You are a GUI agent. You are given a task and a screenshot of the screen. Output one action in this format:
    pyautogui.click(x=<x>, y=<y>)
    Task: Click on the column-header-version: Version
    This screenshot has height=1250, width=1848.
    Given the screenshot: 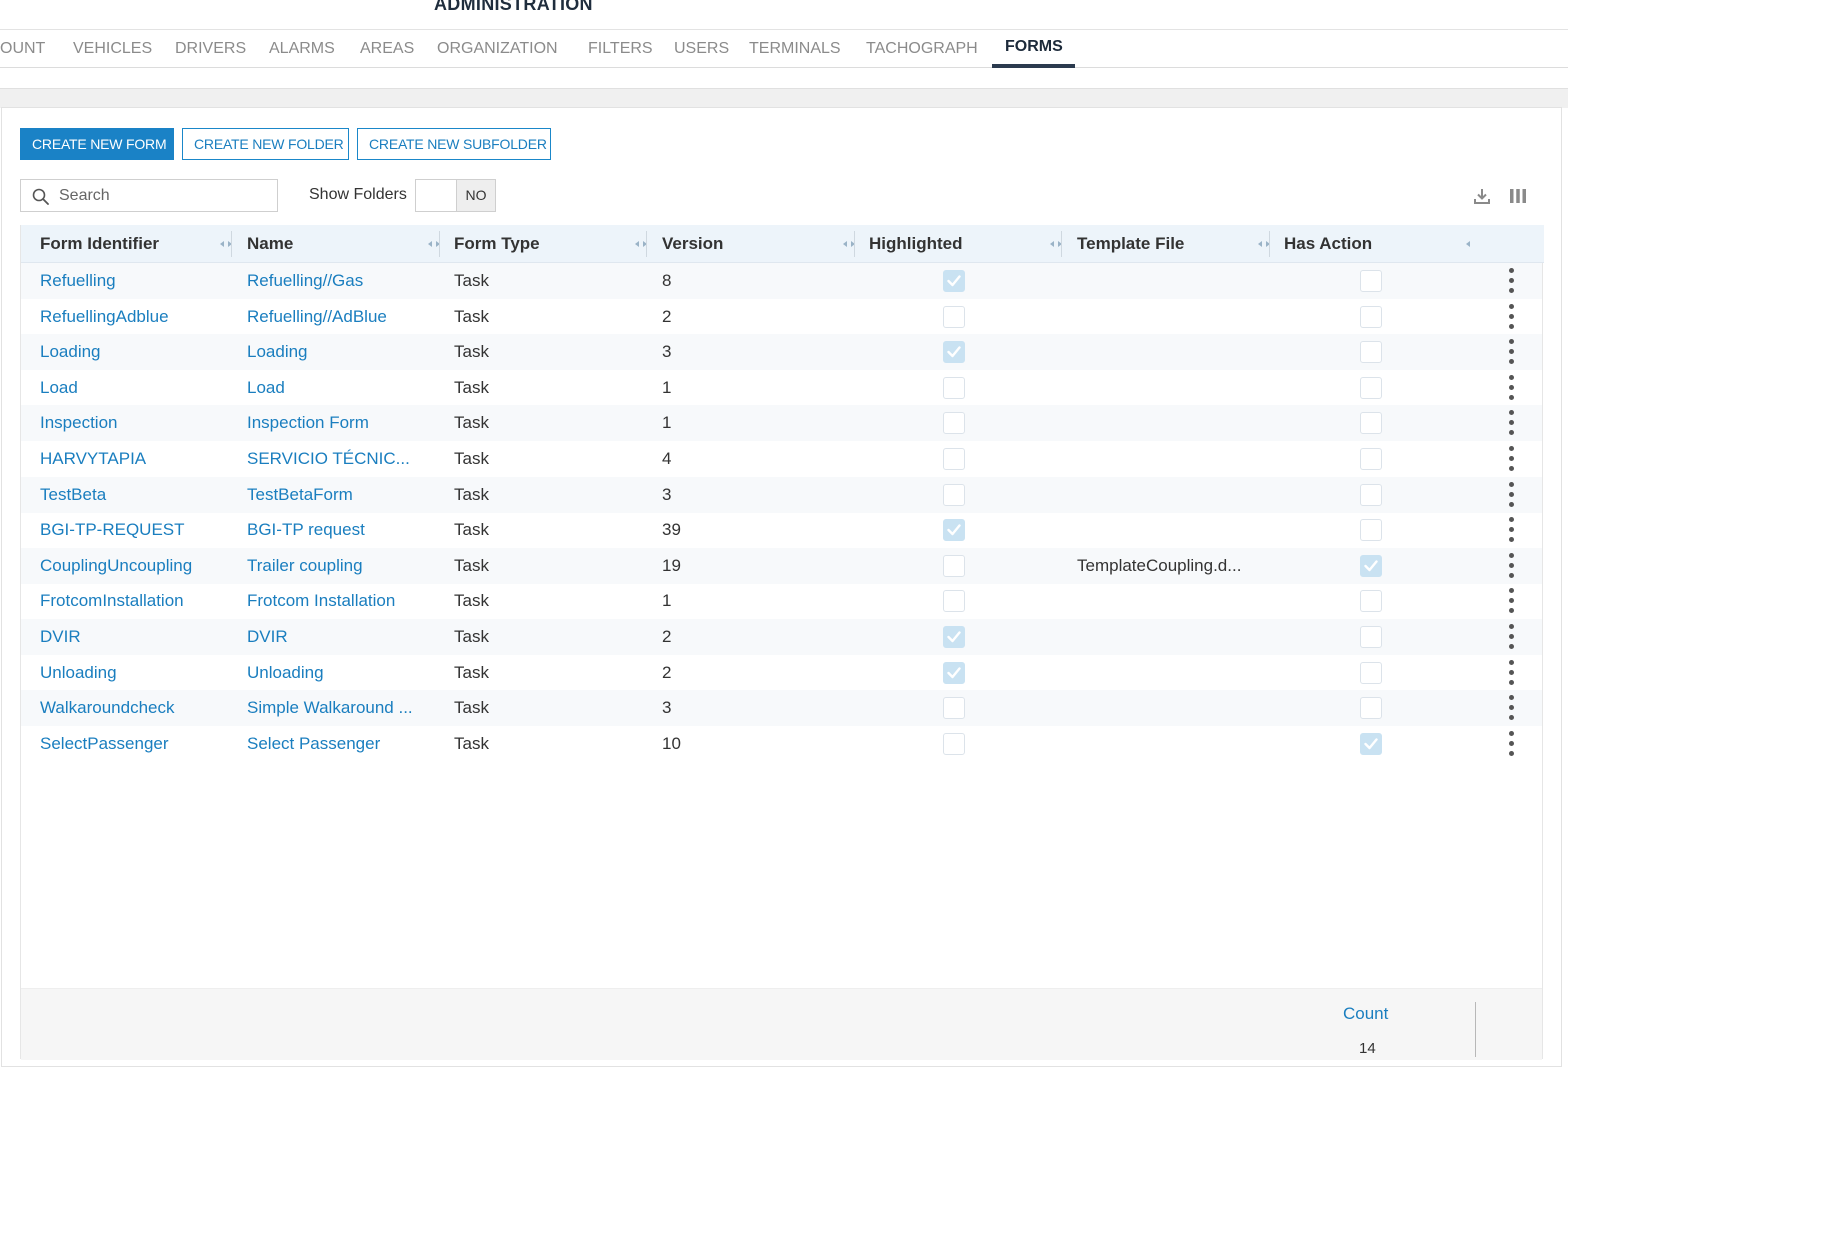 What is the action you would take?
    pyautogui.click(x=692, y=244)
    